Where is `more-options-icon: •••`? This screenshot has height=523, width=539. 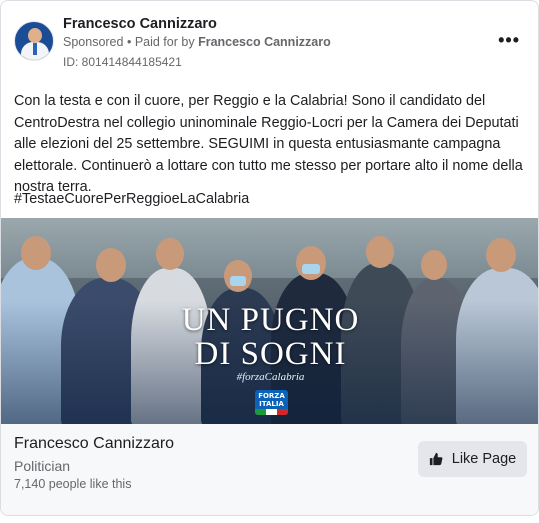
more-options-icon: ••• is located at coordinates (509, 40).